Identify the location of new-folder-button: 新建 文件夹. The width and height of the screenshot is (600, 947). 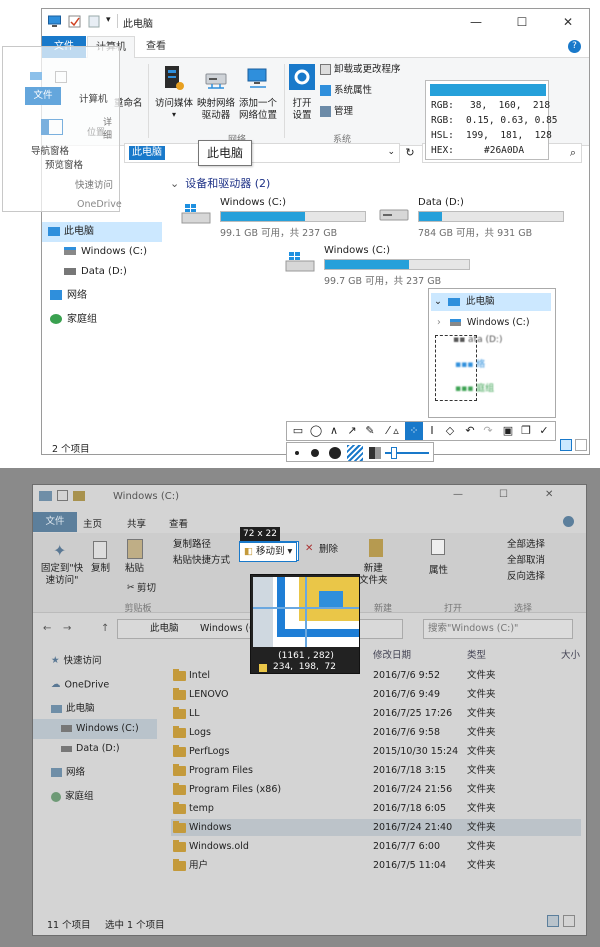
(373, 575).